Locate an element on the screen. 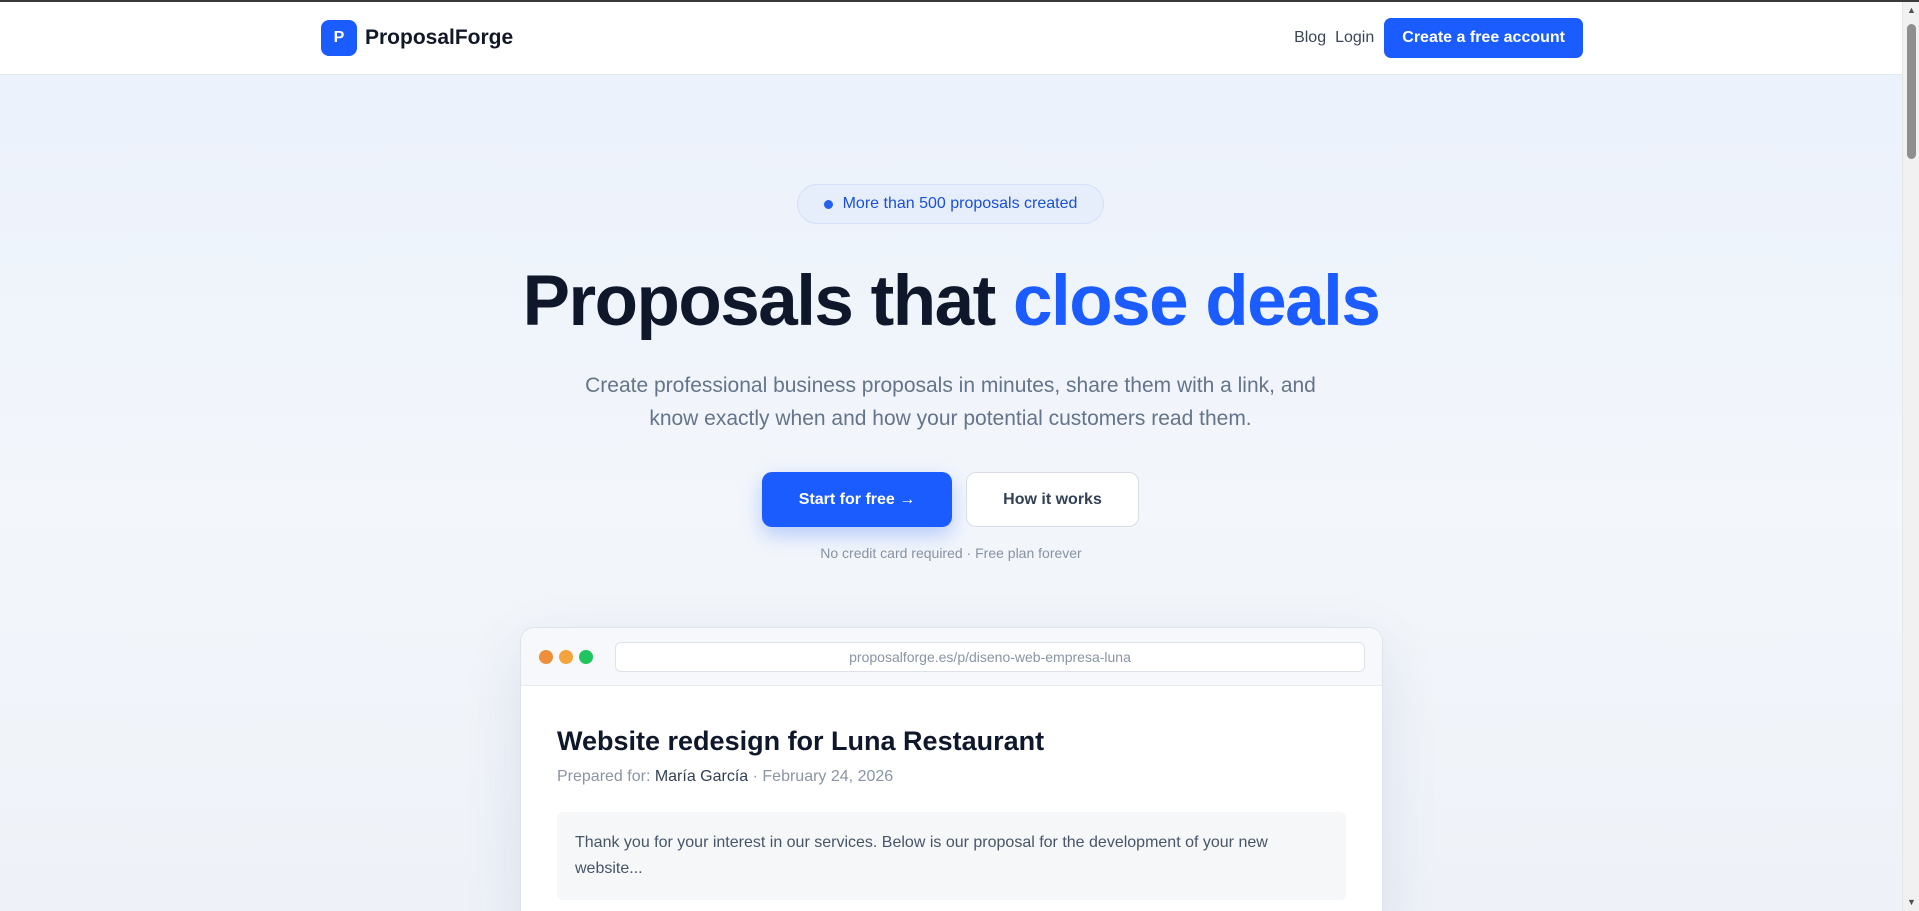  proposal-title: Website redesign for Luna Restaurant is located at coordinates (801, 741).